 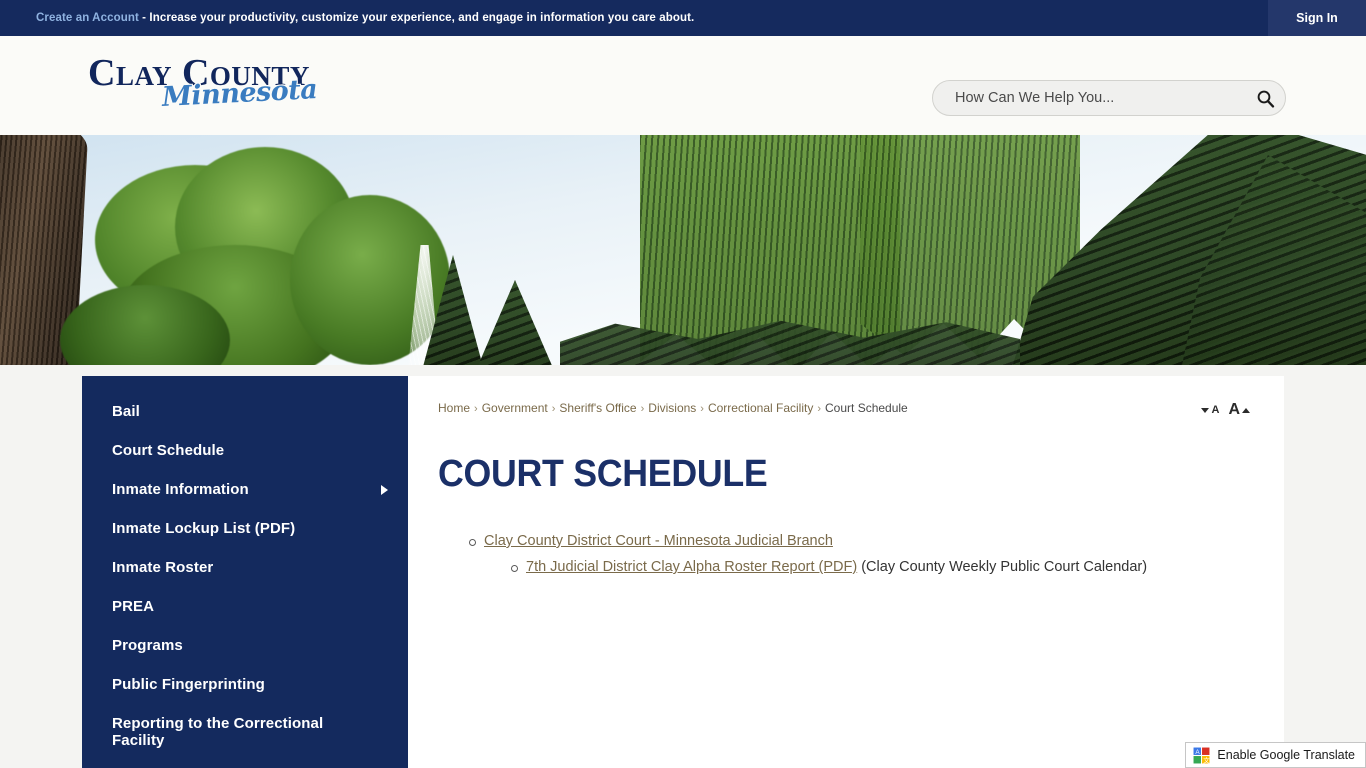 I want to click on page-title: COURT SCHEDULE, so click(x=603, y=474).